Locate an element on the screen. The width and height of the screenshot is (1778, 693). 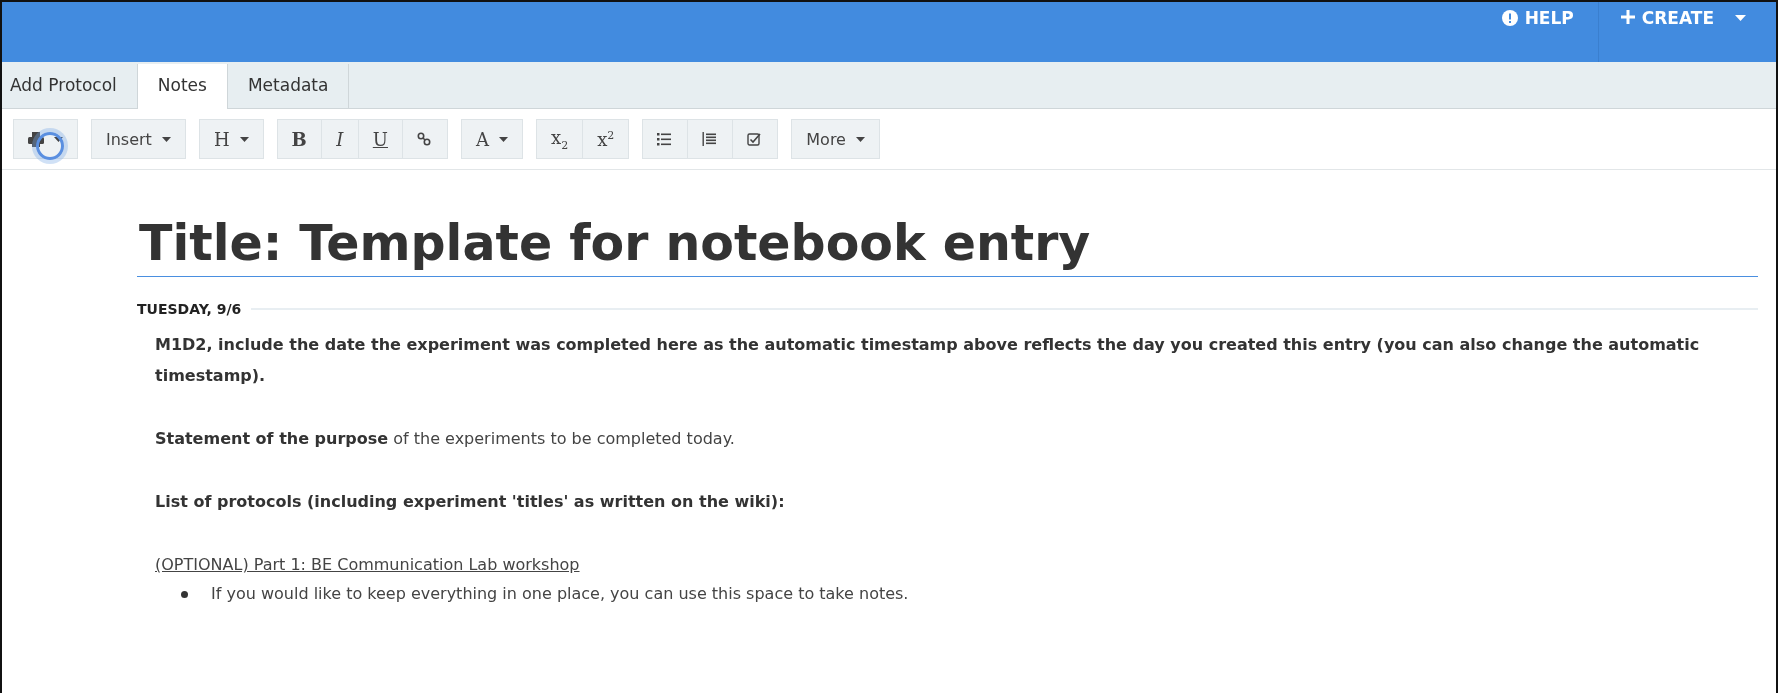
plus-icon is located at coordinates (1627, 17).